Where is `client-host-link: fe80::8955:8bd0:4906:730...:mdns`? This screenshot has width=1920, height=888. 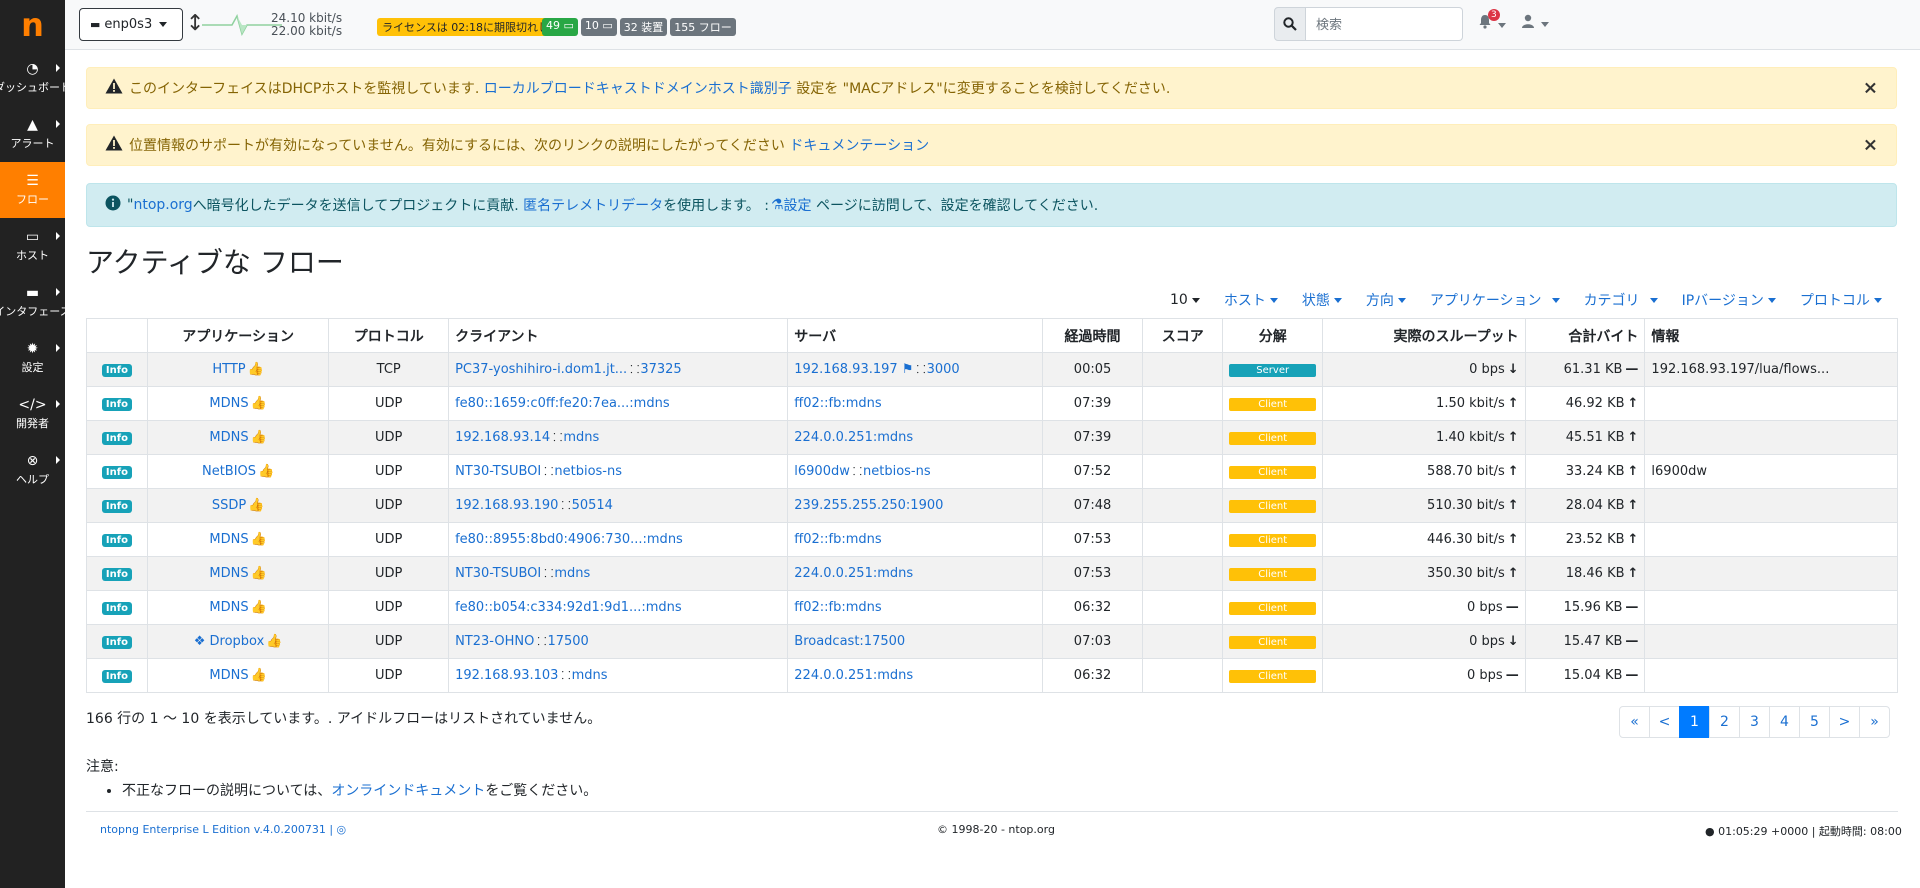 client-host-link: fe80::8955:8bd0:4906:730...:mdns is located at coordinates (569, 539).